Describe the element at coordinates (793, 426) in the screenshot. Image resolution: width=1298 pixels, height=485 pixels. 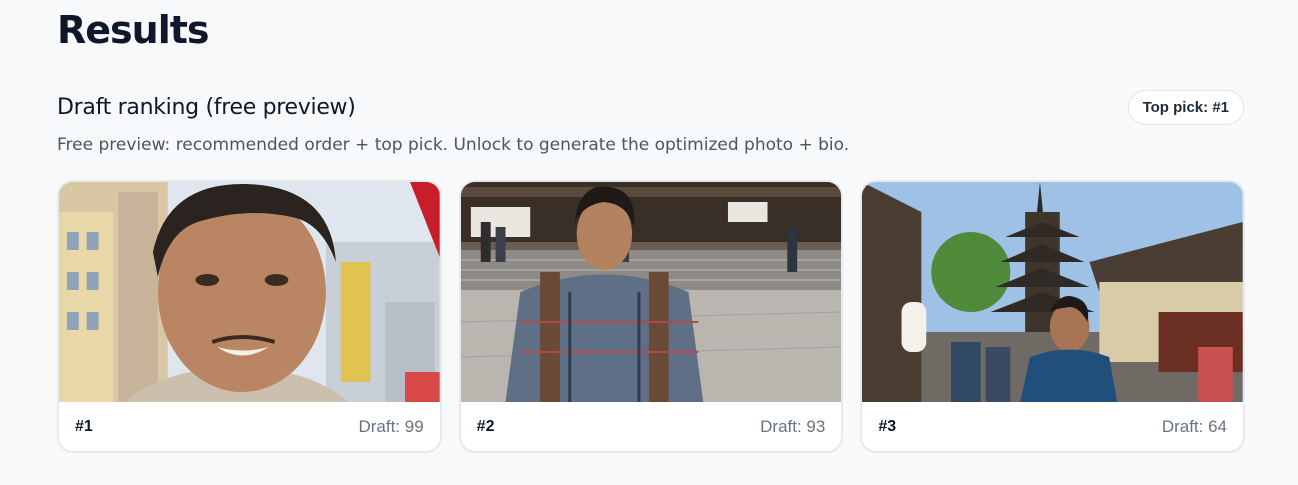
I see `card-score: Draft: 93` at that location.